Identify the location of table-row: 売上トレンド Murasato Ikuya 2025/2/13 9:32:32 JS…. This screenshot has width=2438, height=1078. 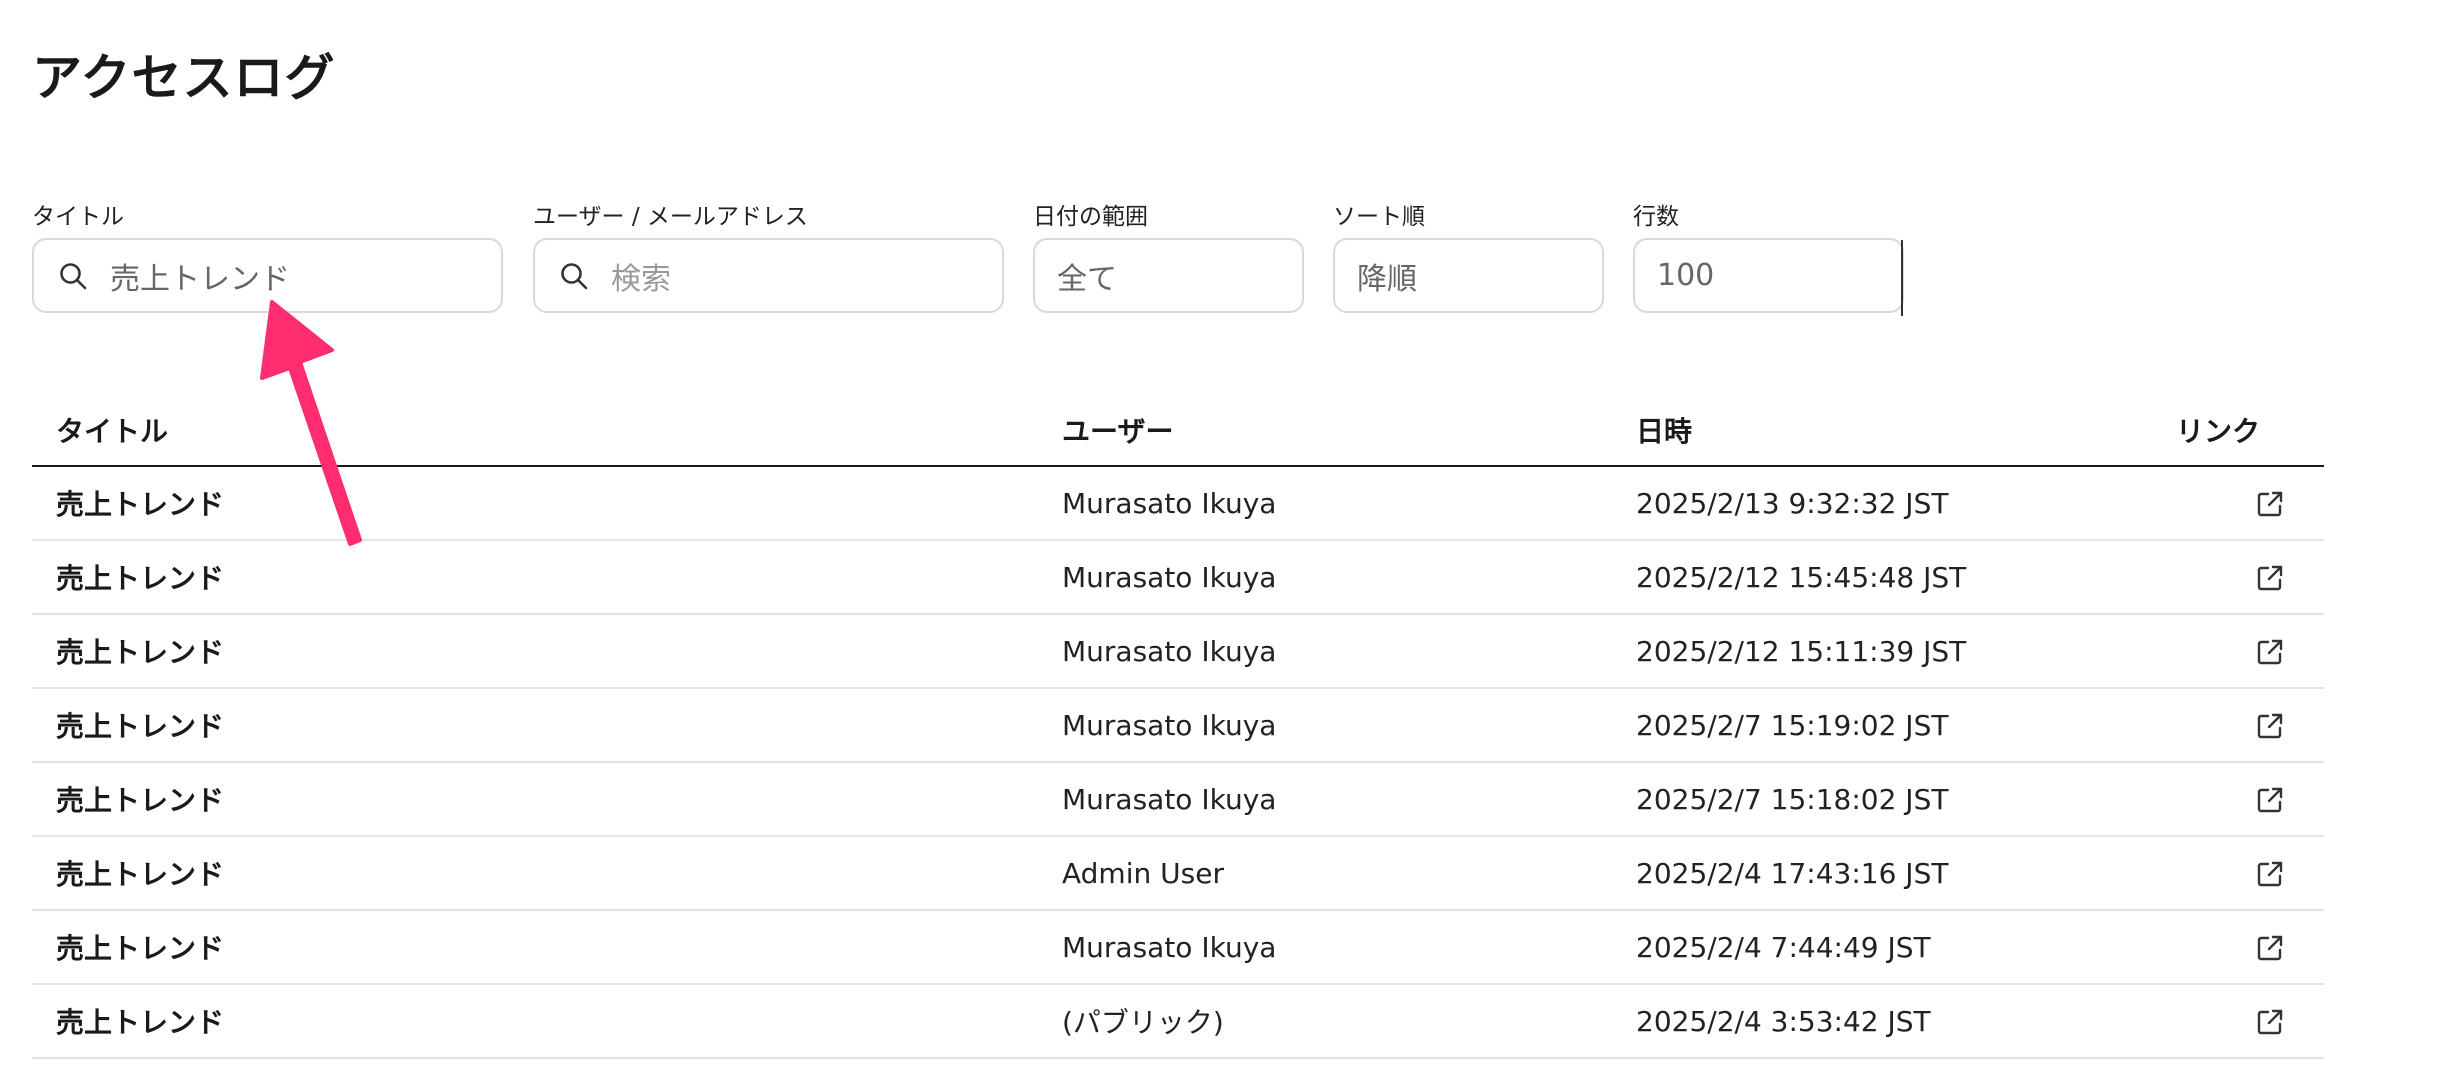
(1178, 503).